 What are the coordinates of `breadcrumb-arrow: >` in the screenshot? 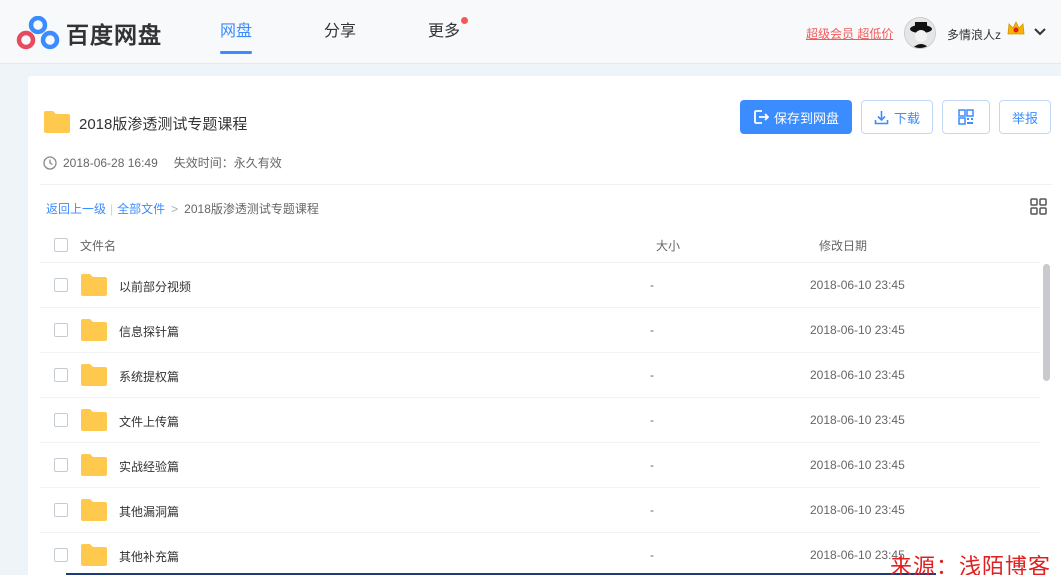 It's located at (175, 208).